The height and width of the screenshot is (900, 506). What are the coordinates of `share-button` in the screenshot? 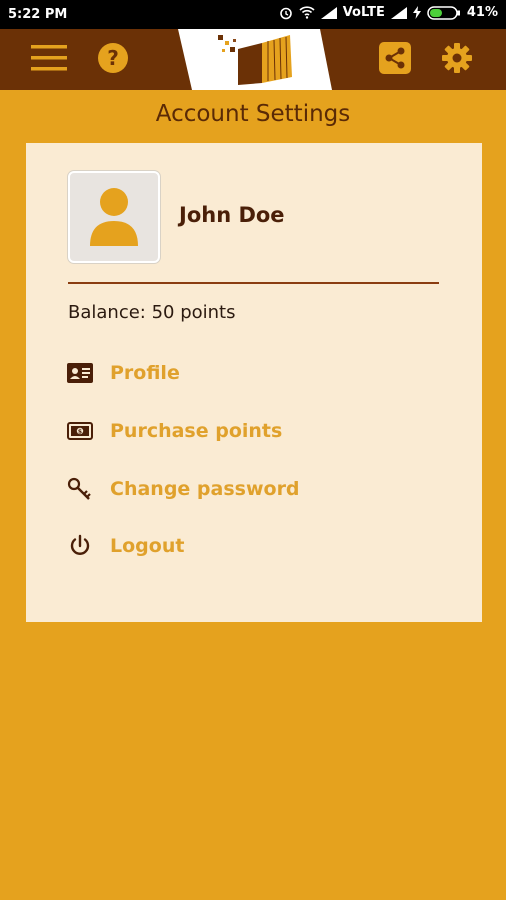 It's located at (395, 60).